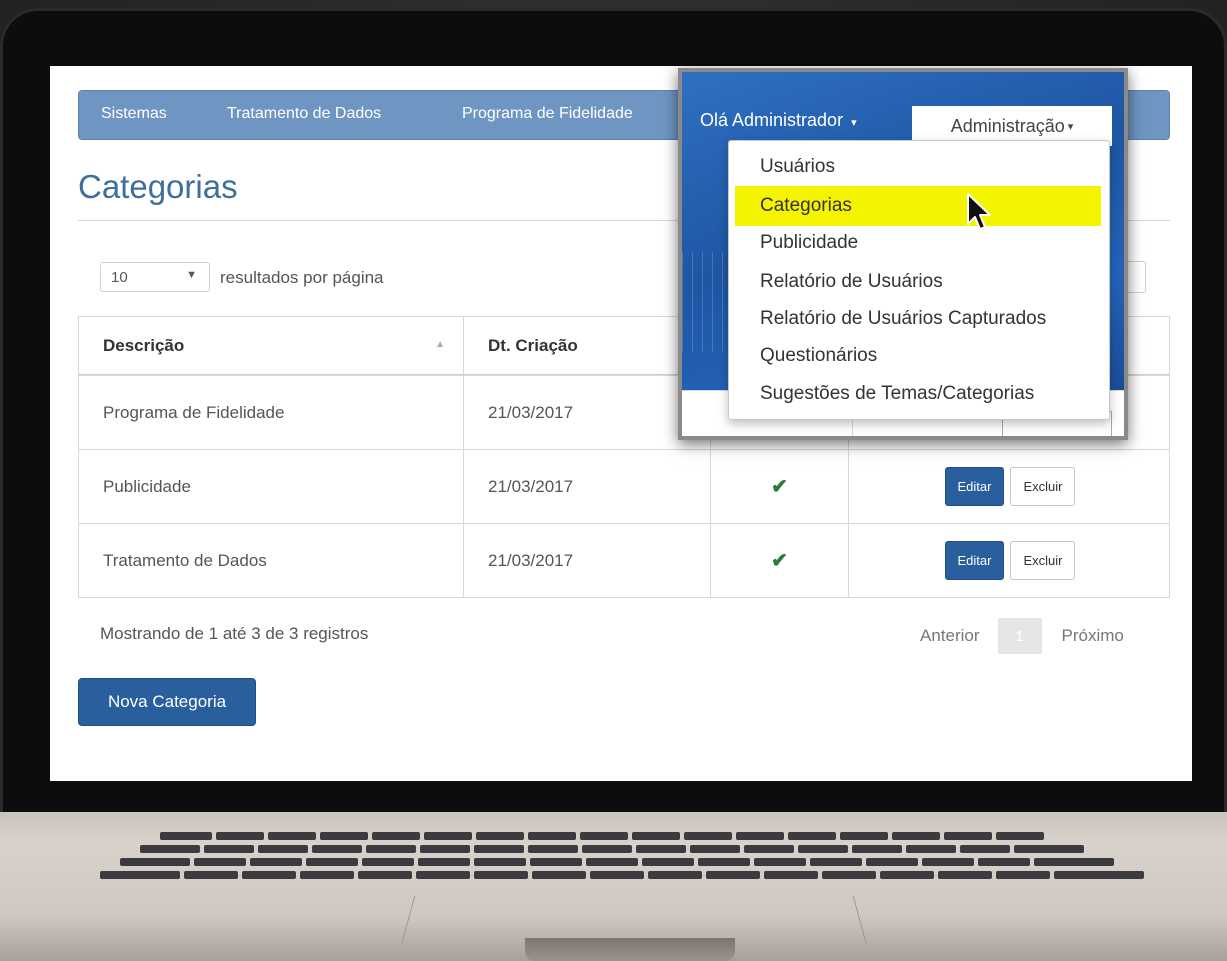 The height and width of the screenshot is (961, 1227). Describe the element at coordinates (630, 949) in the screenshot. I see `laptop-notch` at that location.